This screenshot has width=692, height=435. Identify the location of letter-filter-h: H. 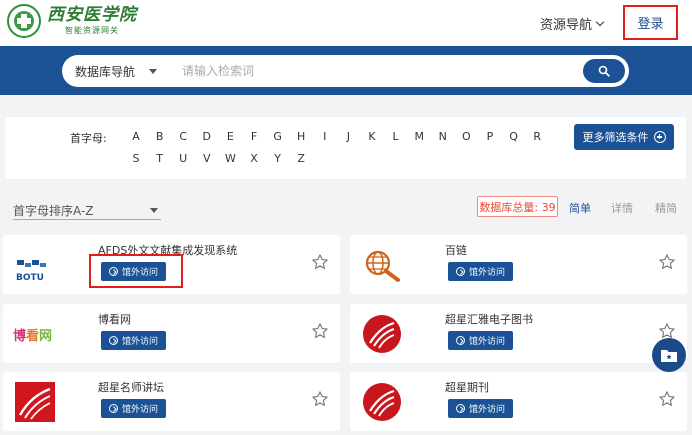
(301, 136).